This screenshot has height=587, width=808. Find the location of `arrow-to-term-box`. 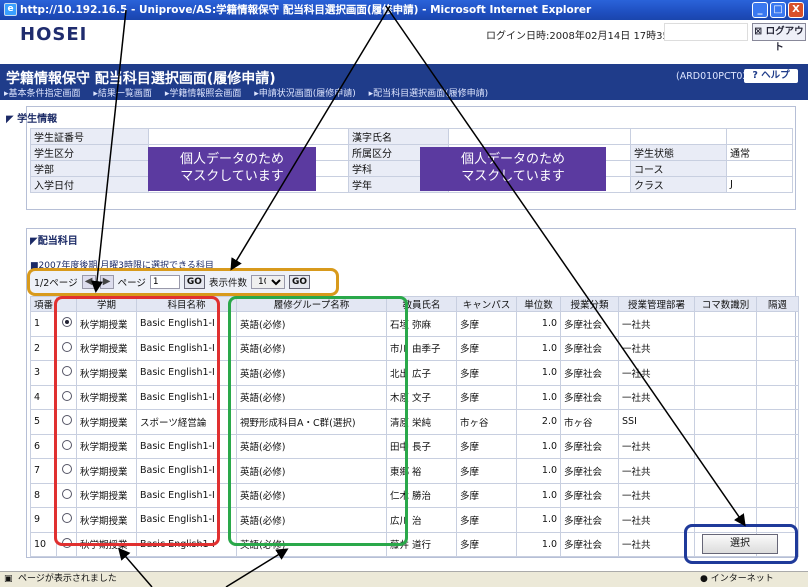

arrow-to-term-box is located at coordinates (135, 567).